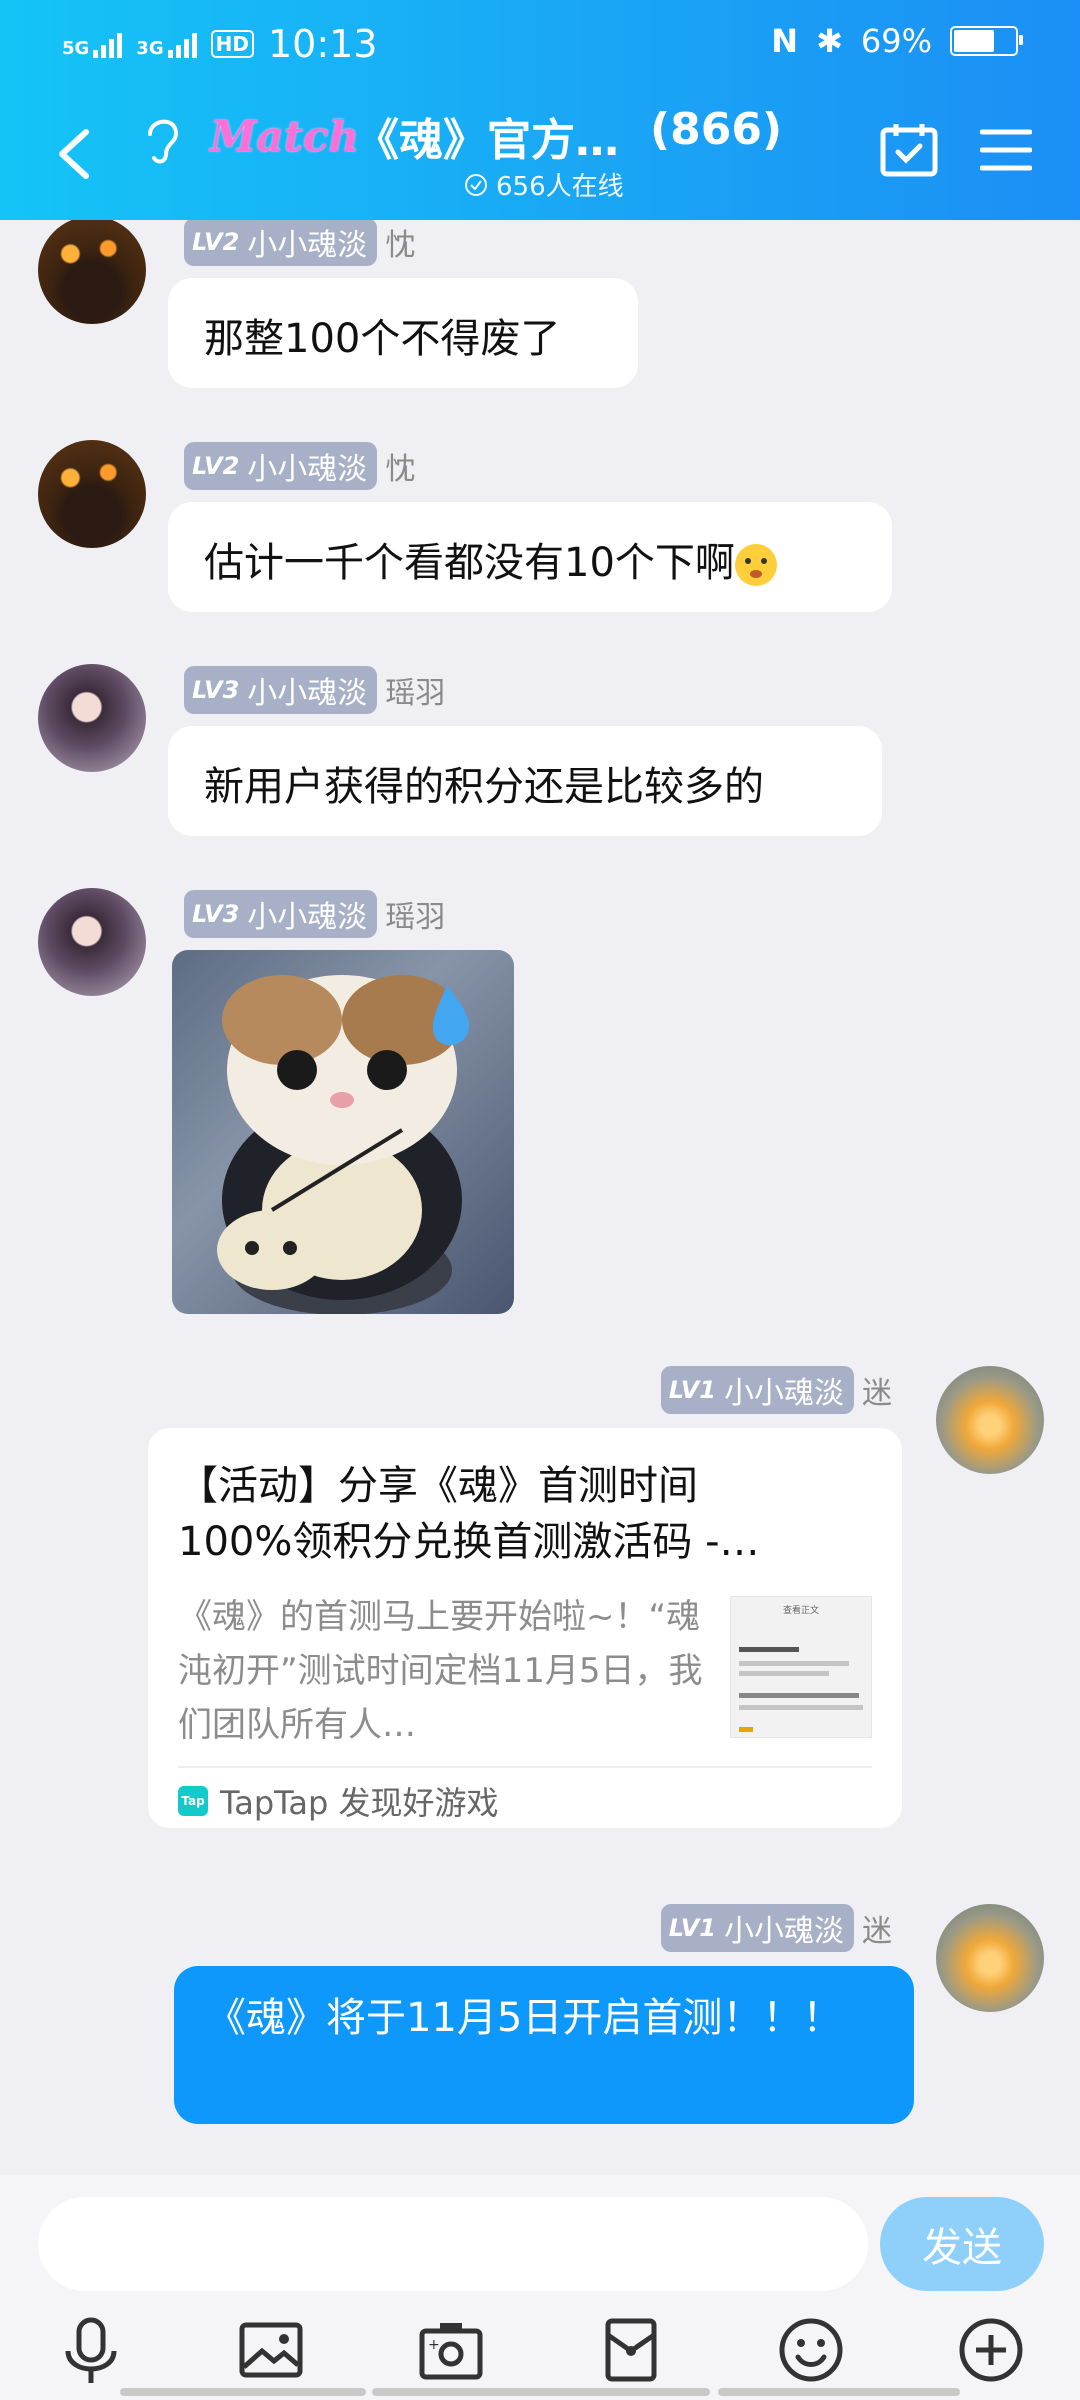  Describe the element at coordinates (560, 187) in the screenshot. I see `online-count: 656人在线` at that location.